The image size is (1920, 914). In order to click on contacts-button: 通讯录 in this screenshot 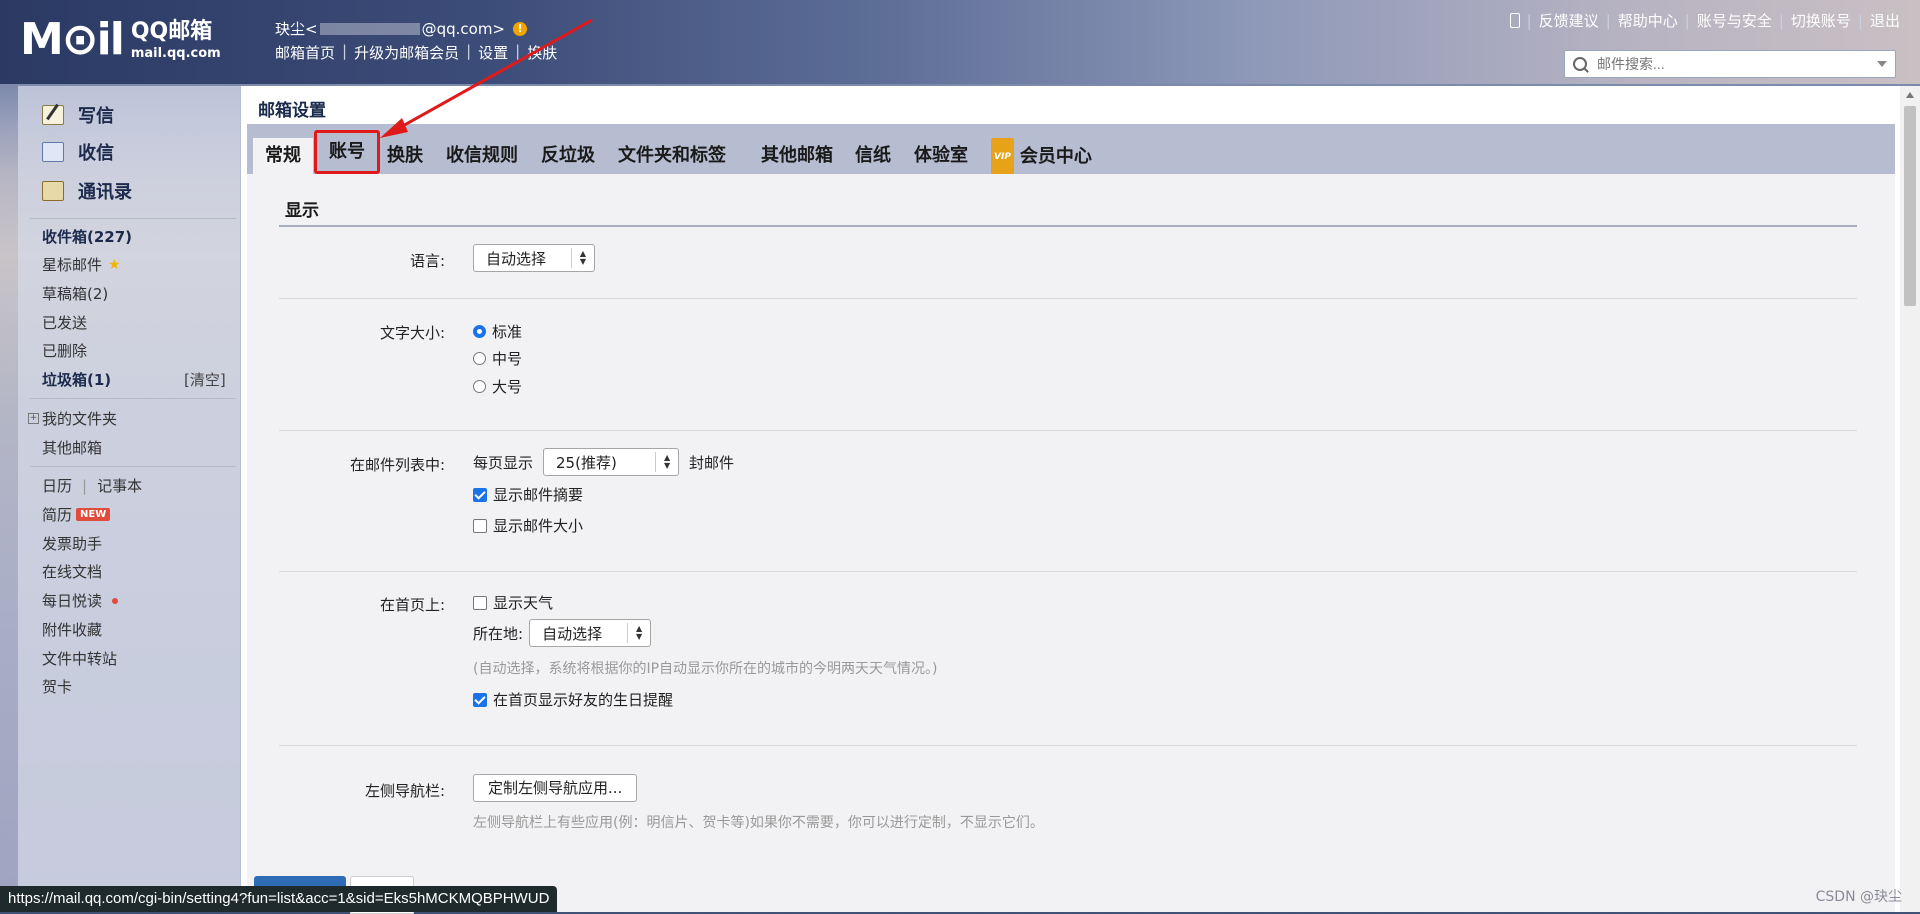, I will do `click(87, 191)`.